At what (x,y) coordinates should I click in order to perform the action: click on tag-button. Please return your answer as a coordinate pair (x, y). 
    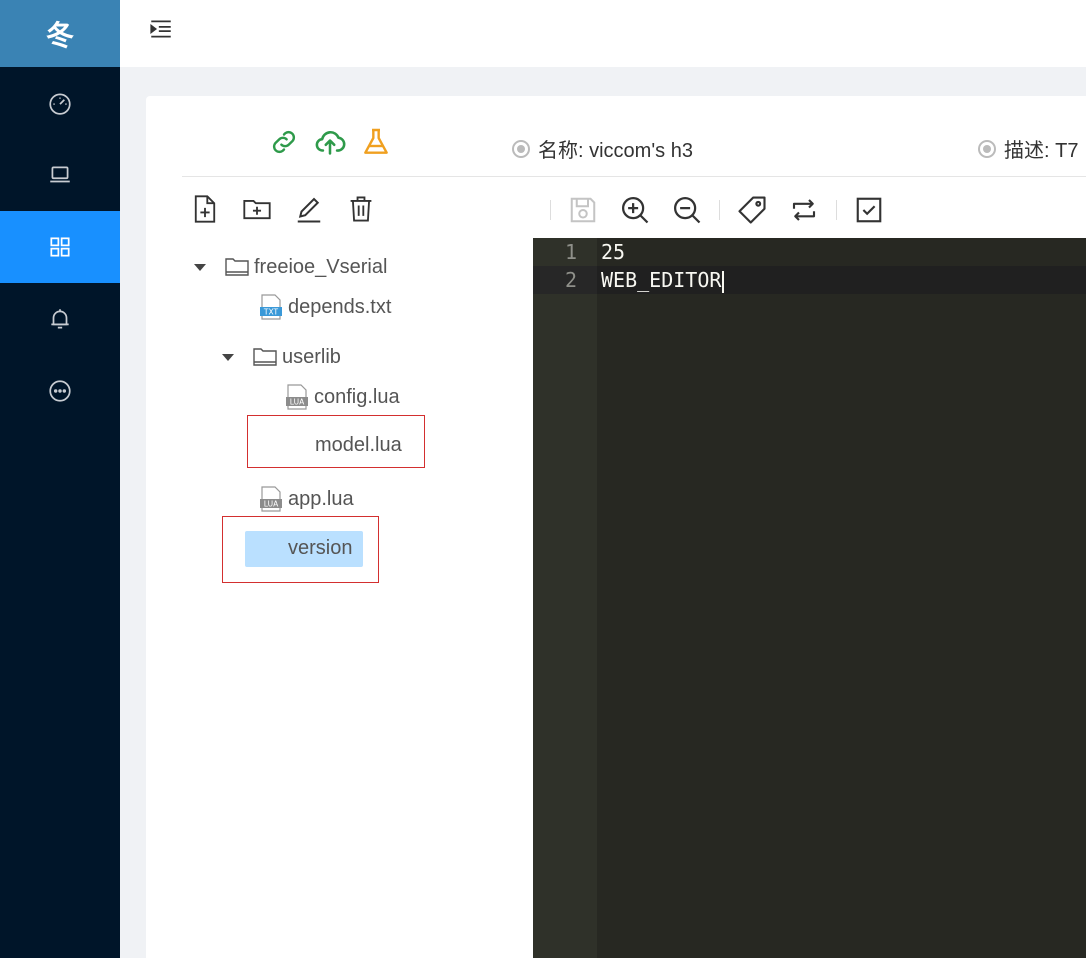
    Looking at the image, I should click on (752, 210).